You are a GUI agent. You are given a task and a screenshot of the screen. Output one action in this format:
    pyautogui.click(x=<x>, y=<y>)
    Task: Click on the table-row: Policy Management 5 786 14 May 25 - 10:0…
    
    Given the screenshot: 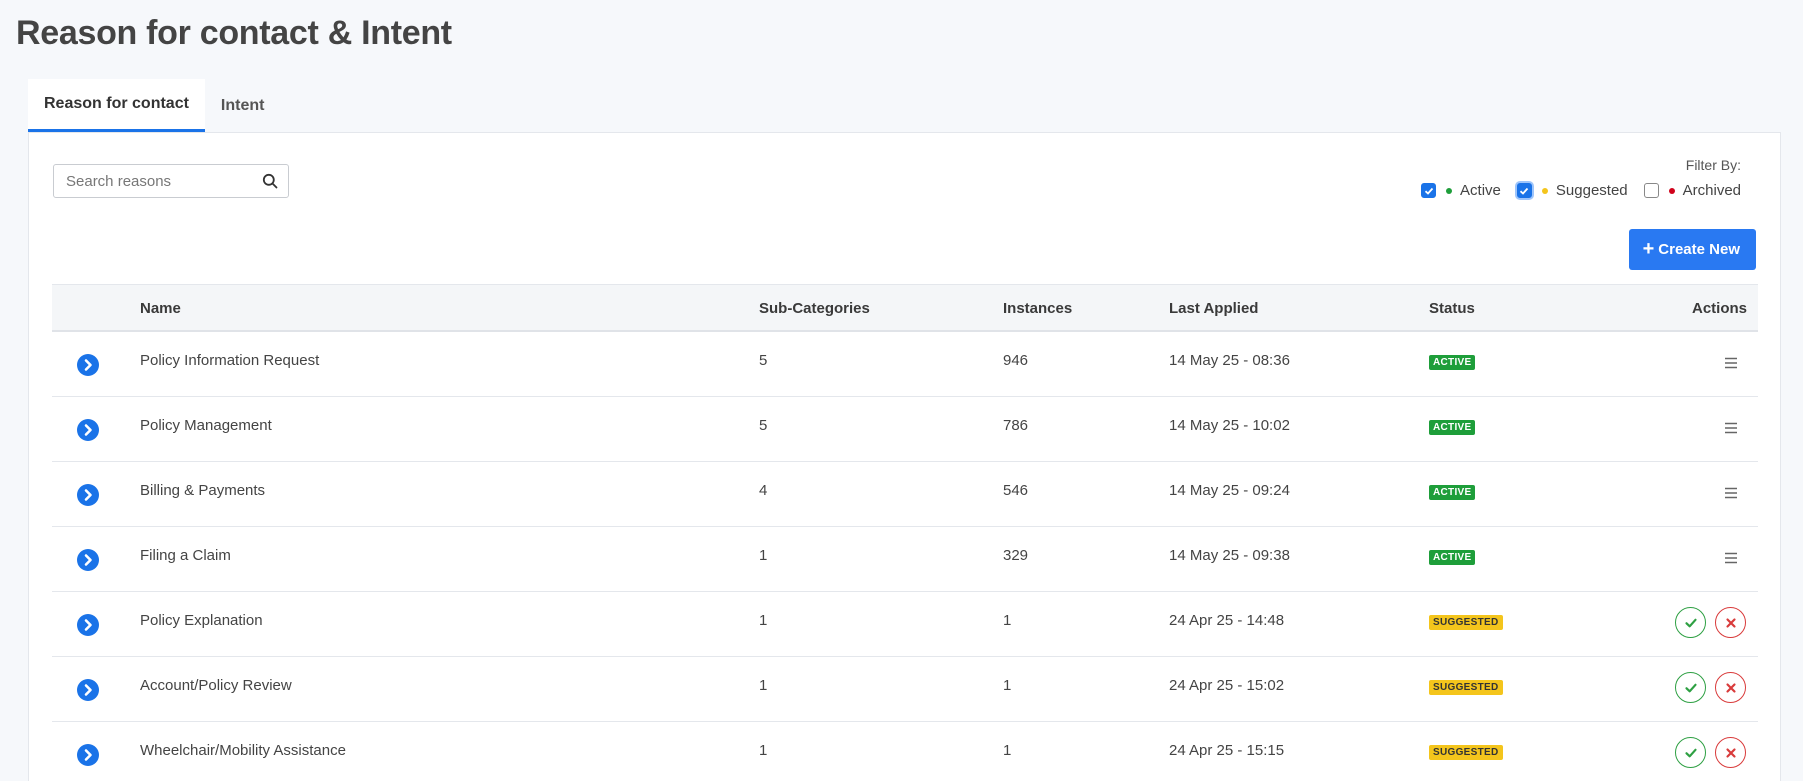 What is the action you would take?
    pyautogui.click(x=905, y=429)
    